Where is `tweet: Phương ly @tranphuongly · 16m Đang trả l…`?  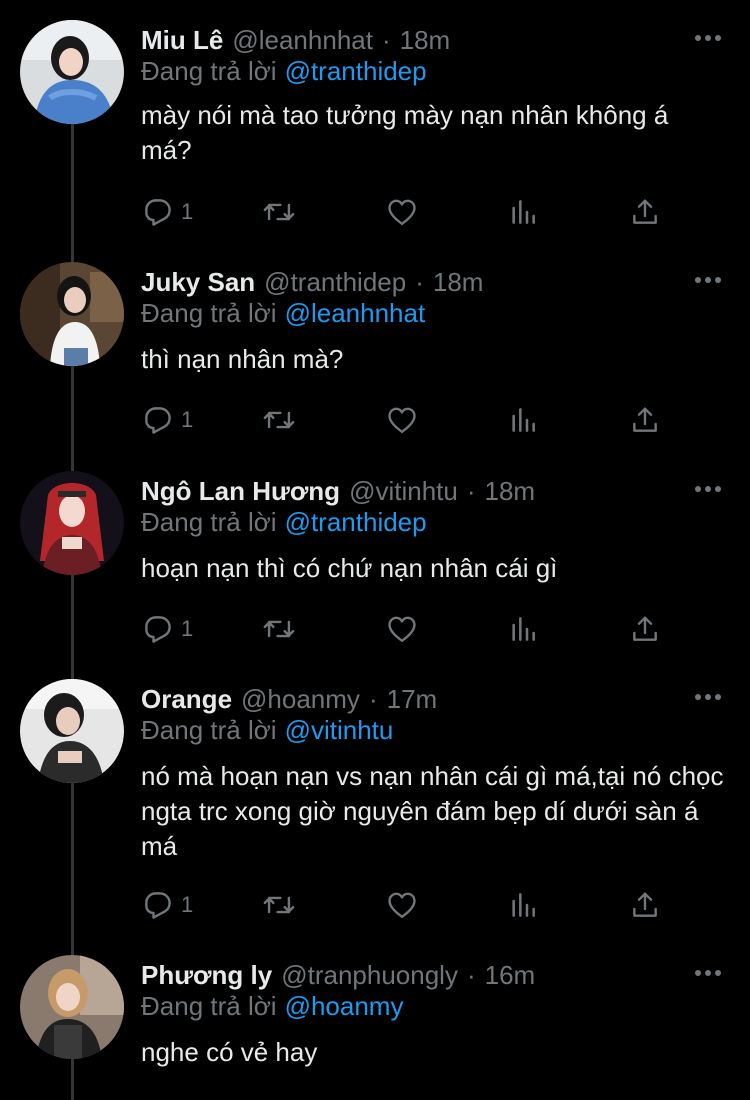
tweet: Phương ly @tranphuongly · 16m Đang trả l… is located at coordinates (375, 1021).